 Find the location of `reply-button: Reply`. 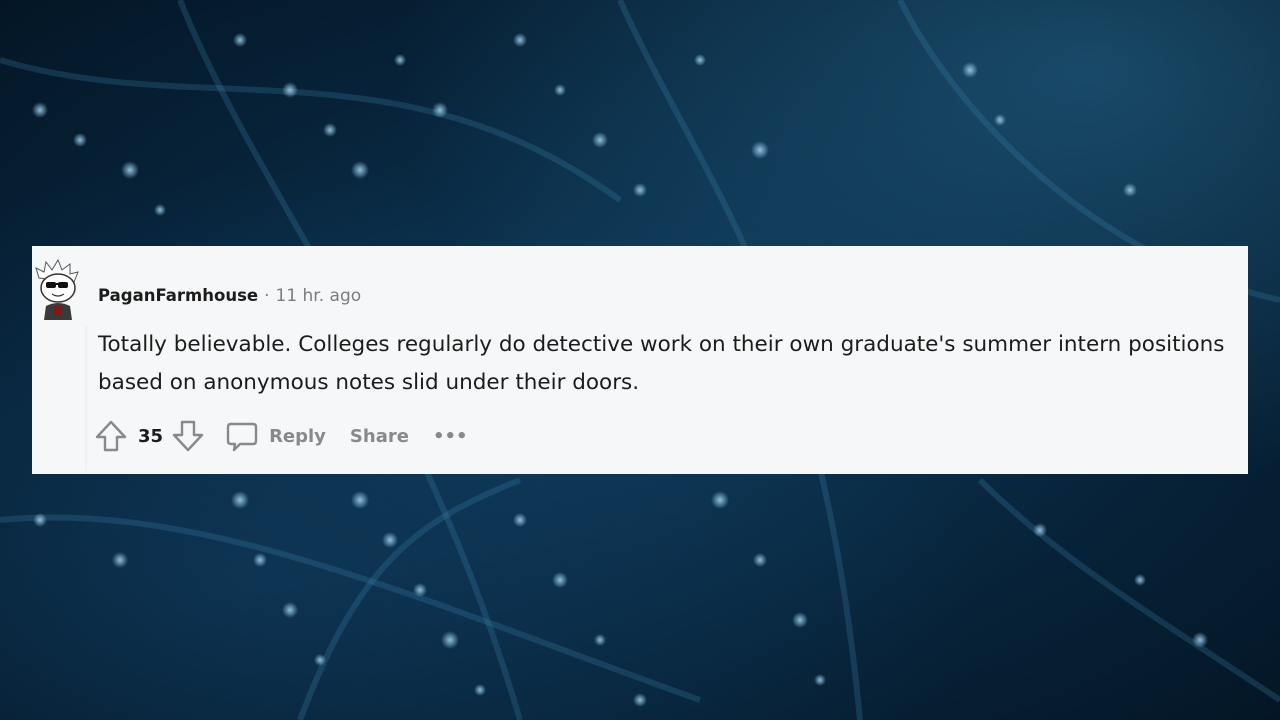

reply-button: Reply is located at coordinates (275, 436).